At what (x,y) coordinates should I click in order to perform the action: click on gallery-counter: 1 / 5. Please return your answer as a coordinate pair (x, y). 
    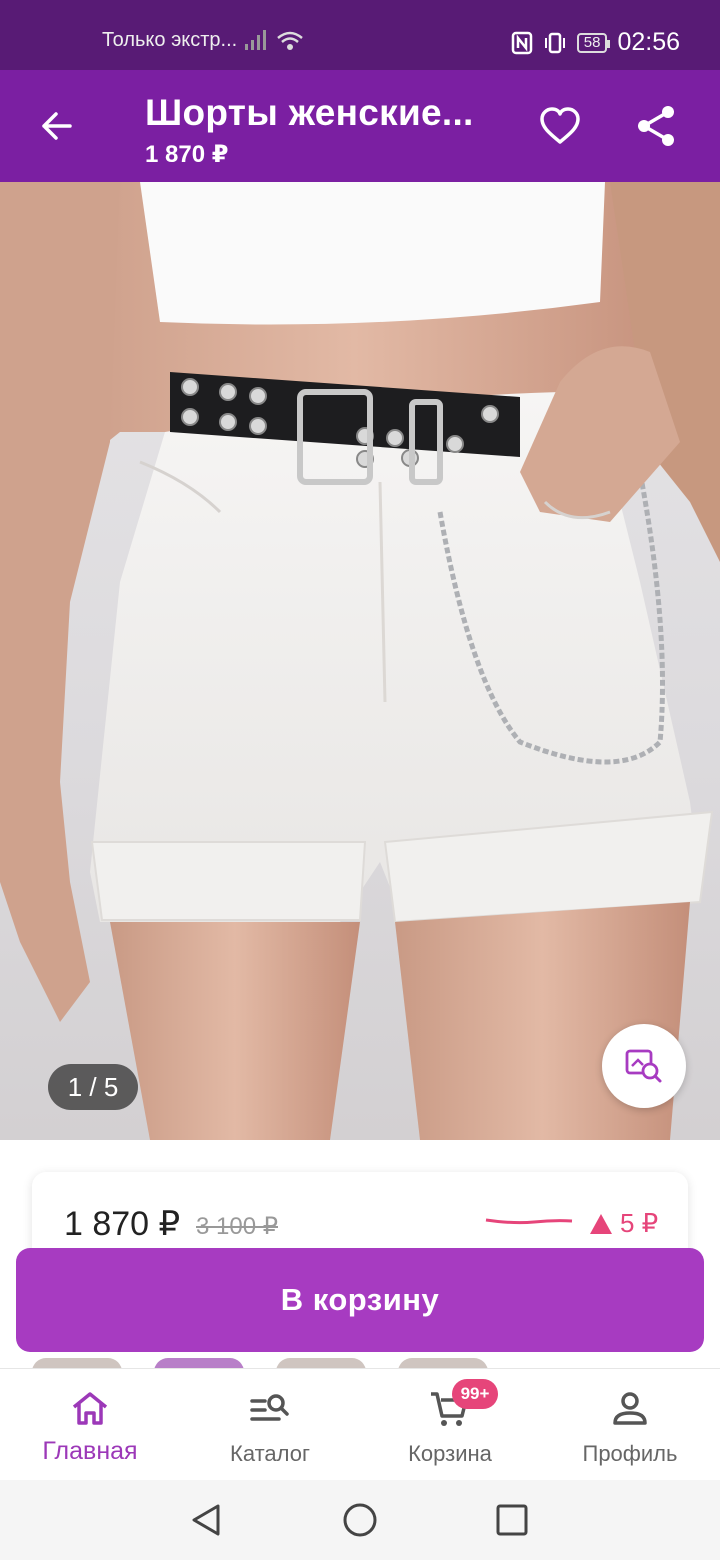
    Looking at the image, I should click on (93, 1087).